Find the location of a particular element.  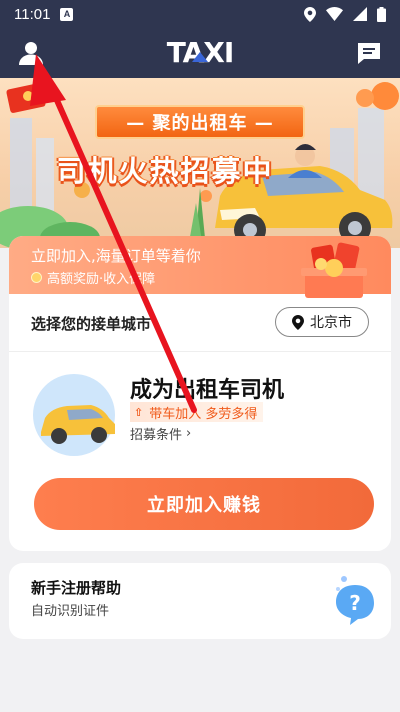

driver-tag-text: 带车加入 多劳多得 is located at coordinates (203, 414).